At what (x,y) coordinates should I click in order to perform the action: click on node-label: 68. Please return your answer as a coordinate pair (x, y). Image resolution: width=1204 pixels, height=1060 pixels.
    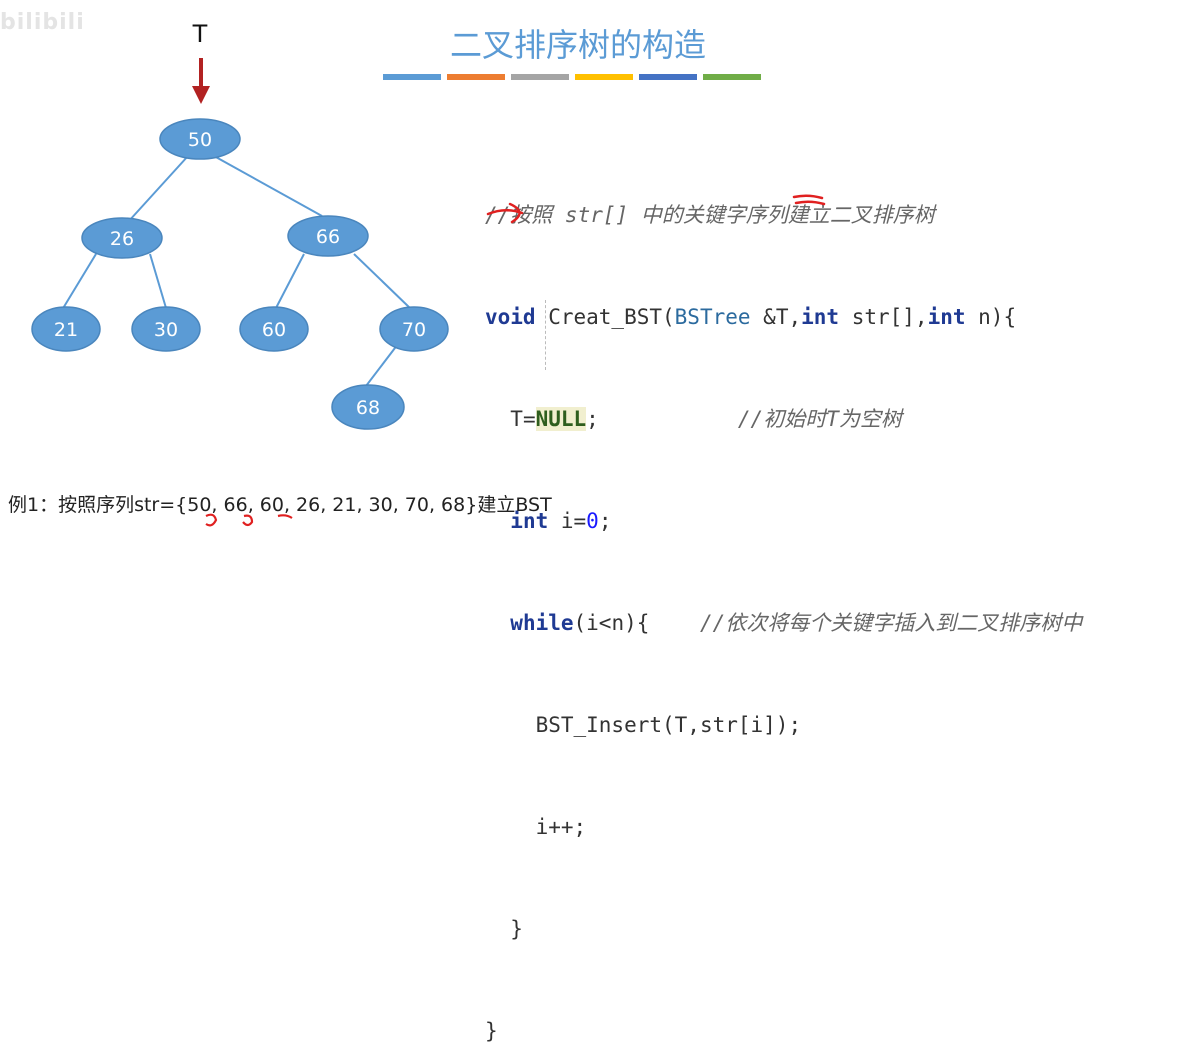
    Looking at the image, I should click on (368, 408).